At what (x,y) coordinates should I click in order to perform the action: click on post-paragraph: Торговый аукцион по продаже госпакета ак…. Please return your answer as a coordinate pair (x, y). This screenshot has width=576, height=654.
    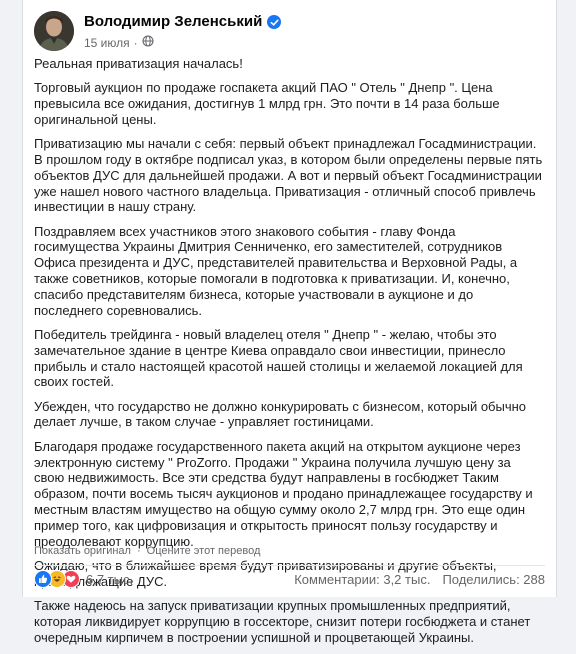
    Looking at the image, I should click on (267, 103).